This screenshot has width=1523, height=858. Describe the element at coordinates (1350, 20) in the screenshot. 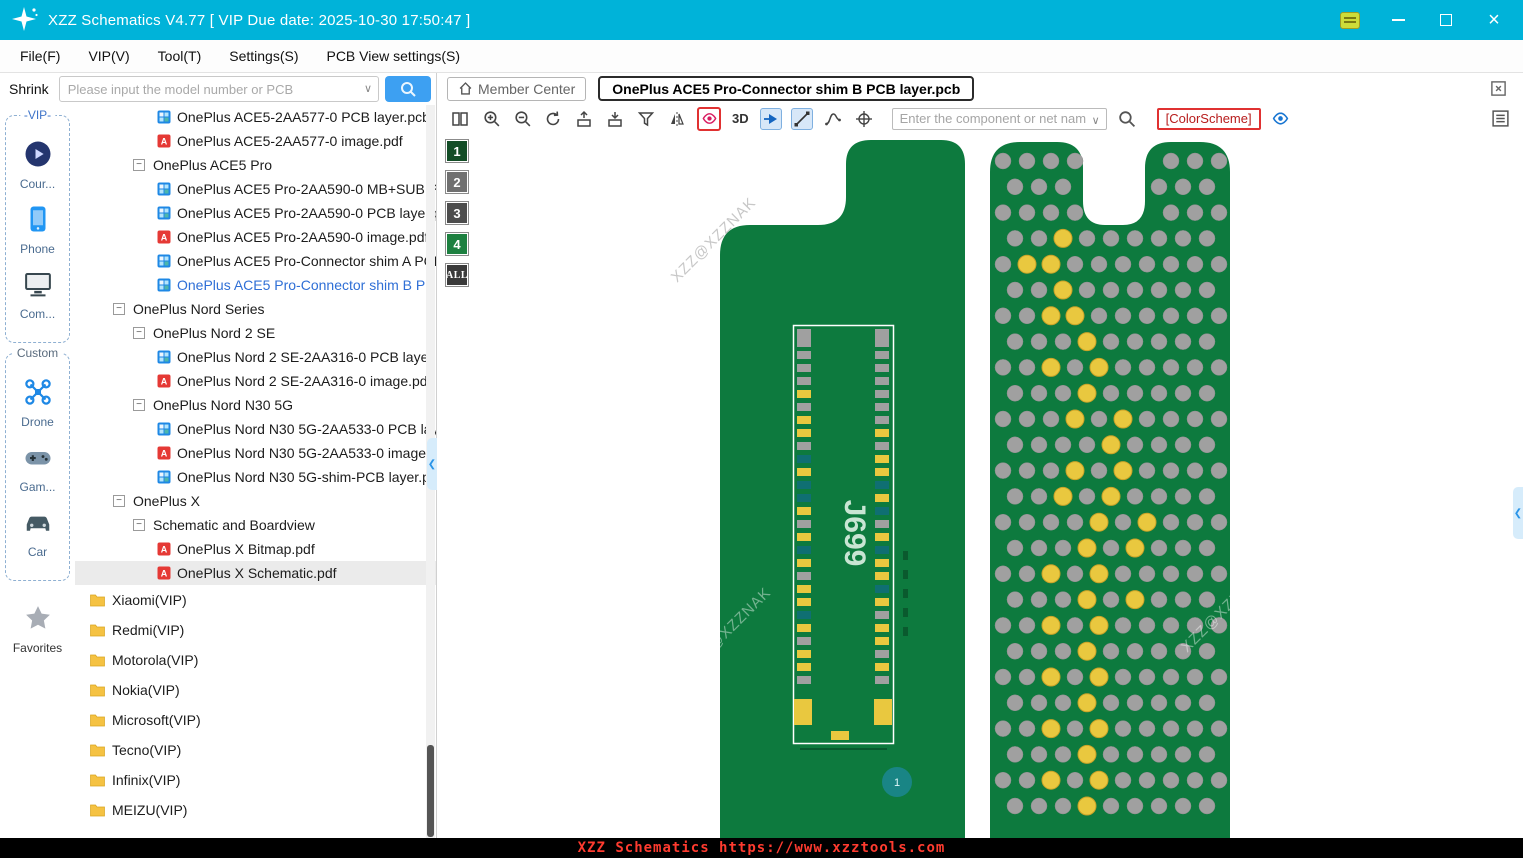

I see `vip-badge-icon` at that location.